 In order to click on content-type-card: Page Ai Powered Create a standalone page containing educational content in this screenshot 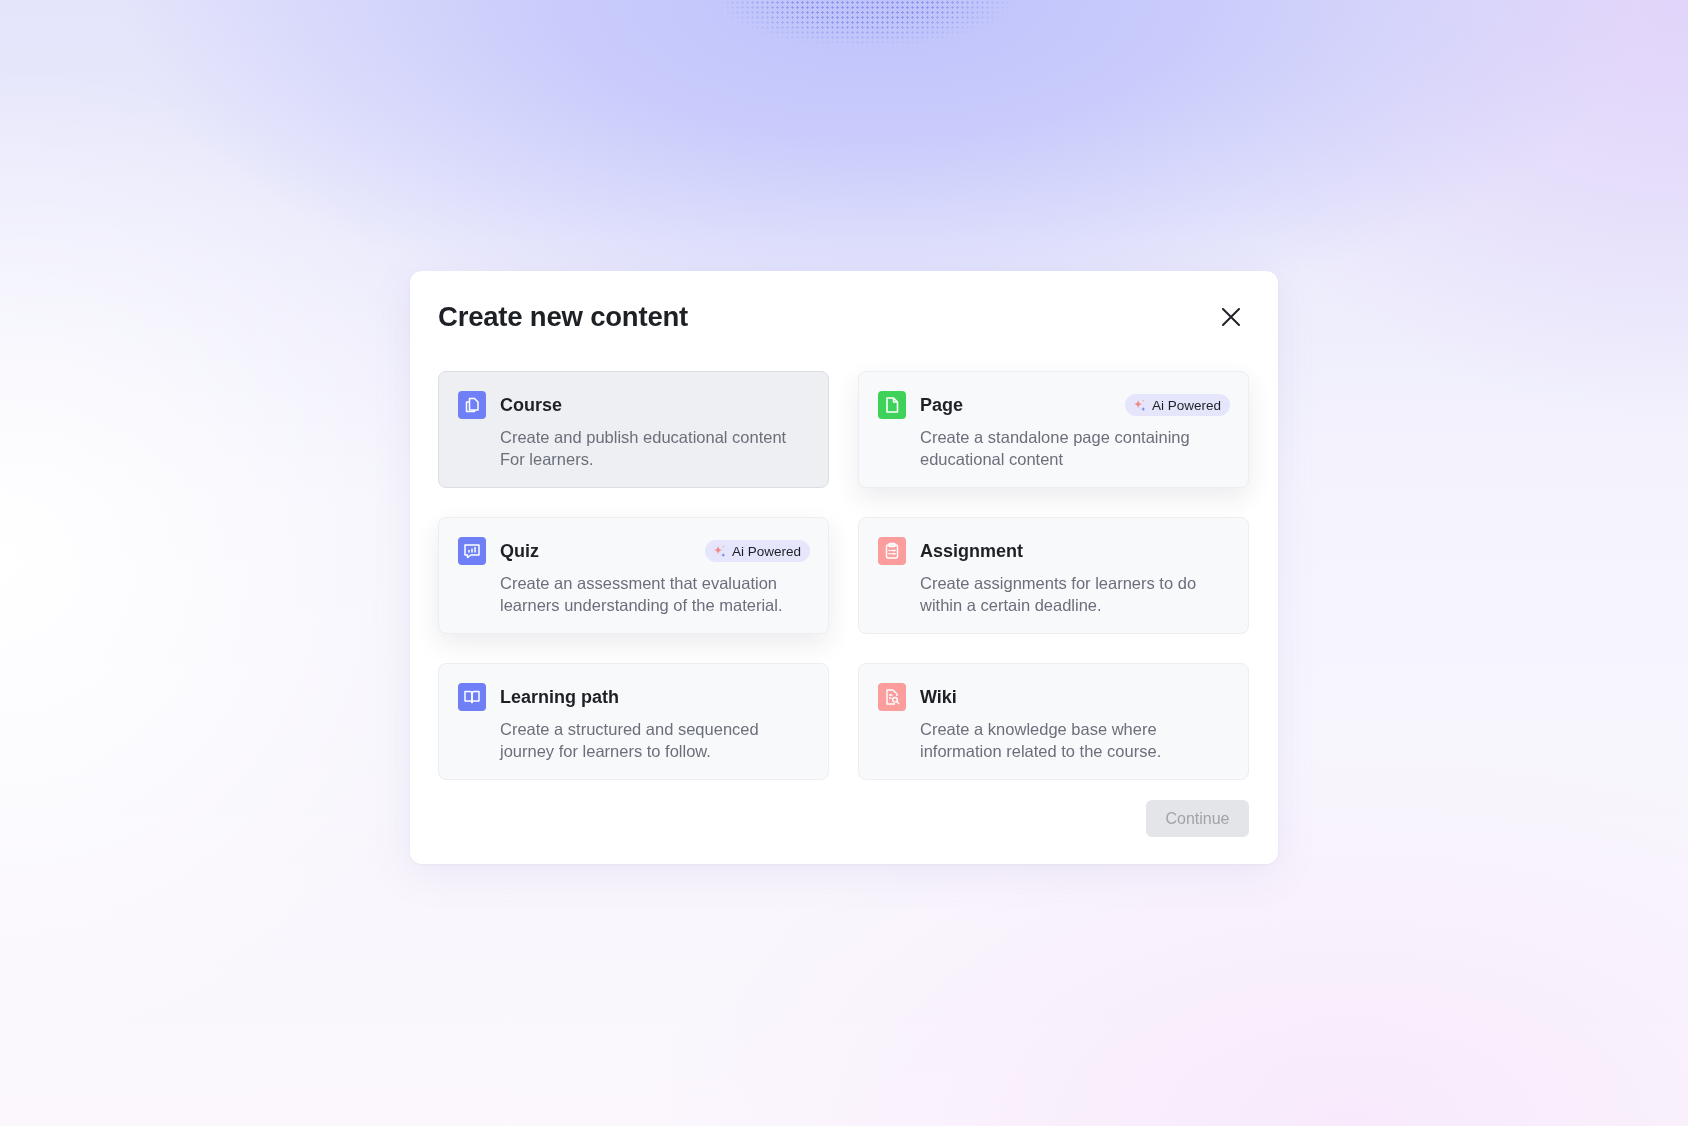, I will do `click(1053, 429)`.